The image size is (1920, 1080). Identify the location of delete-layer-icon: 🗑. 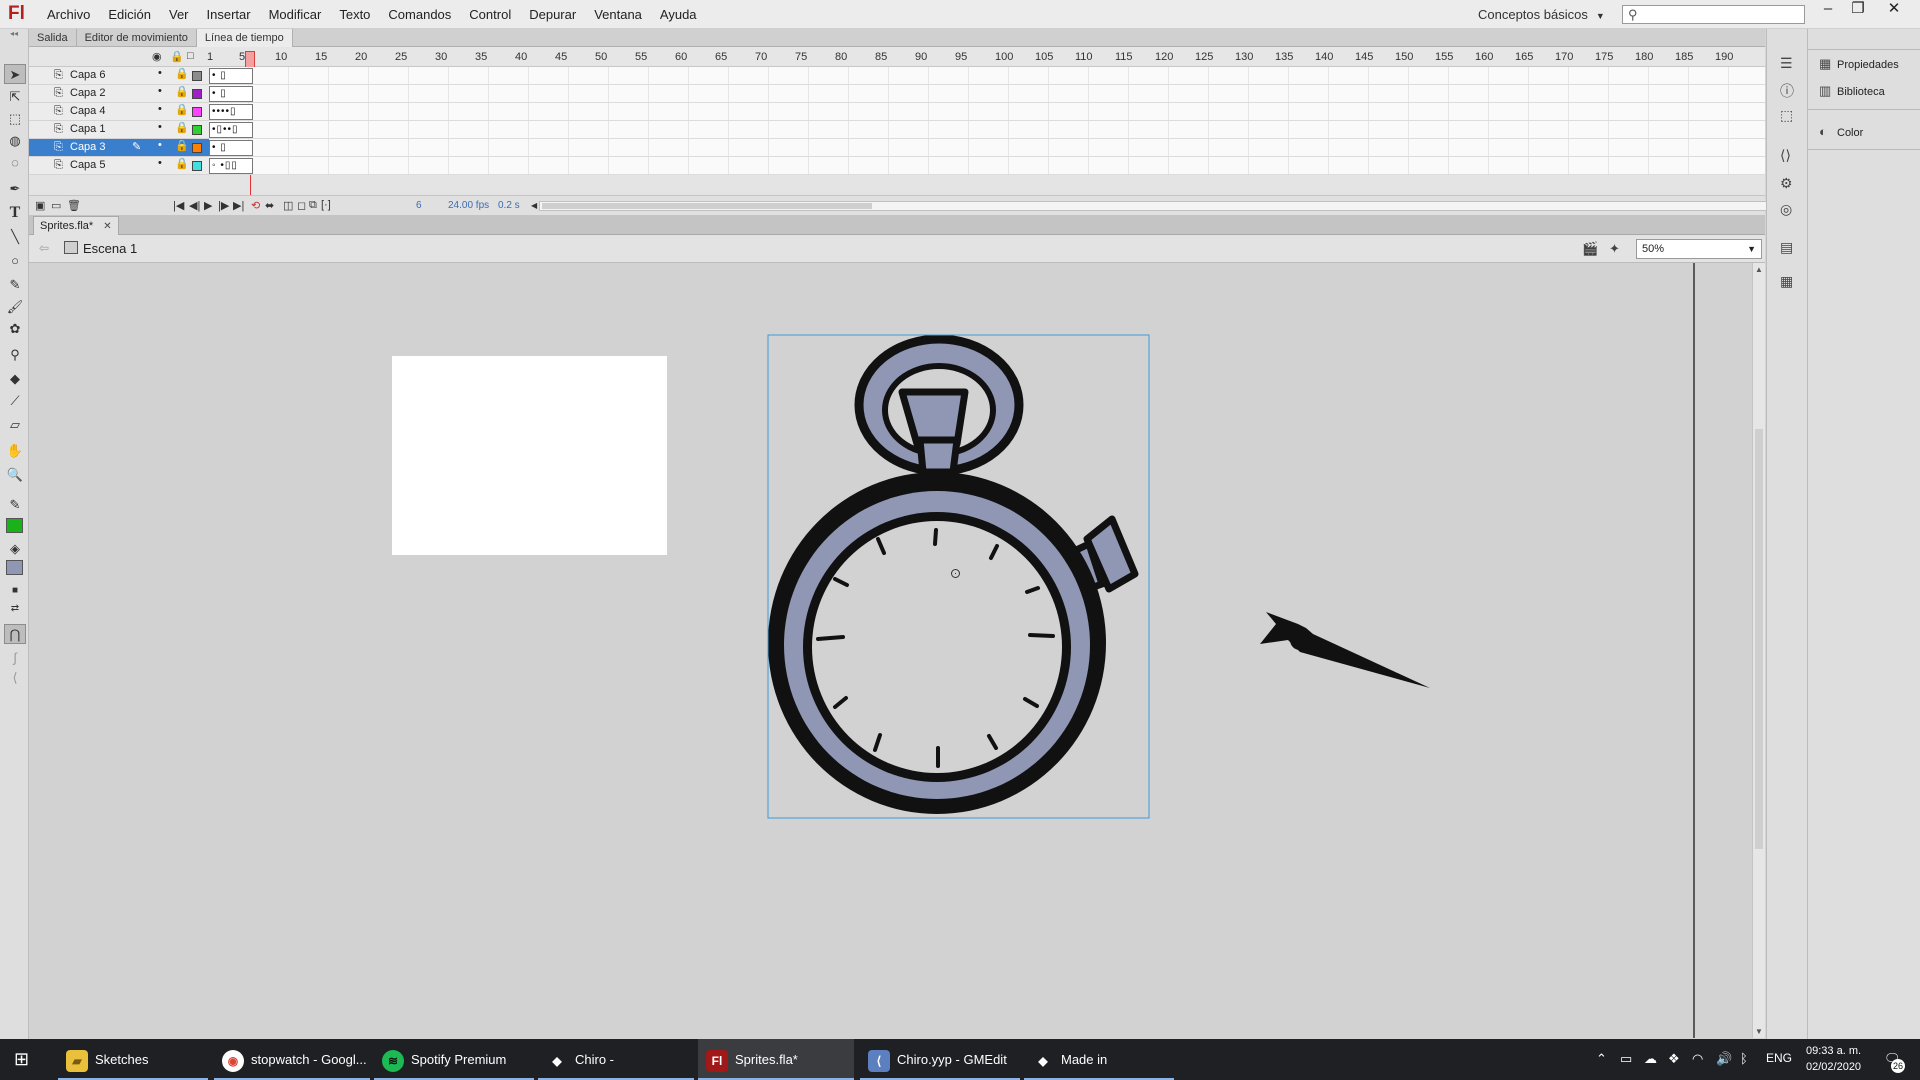
(74, 205).